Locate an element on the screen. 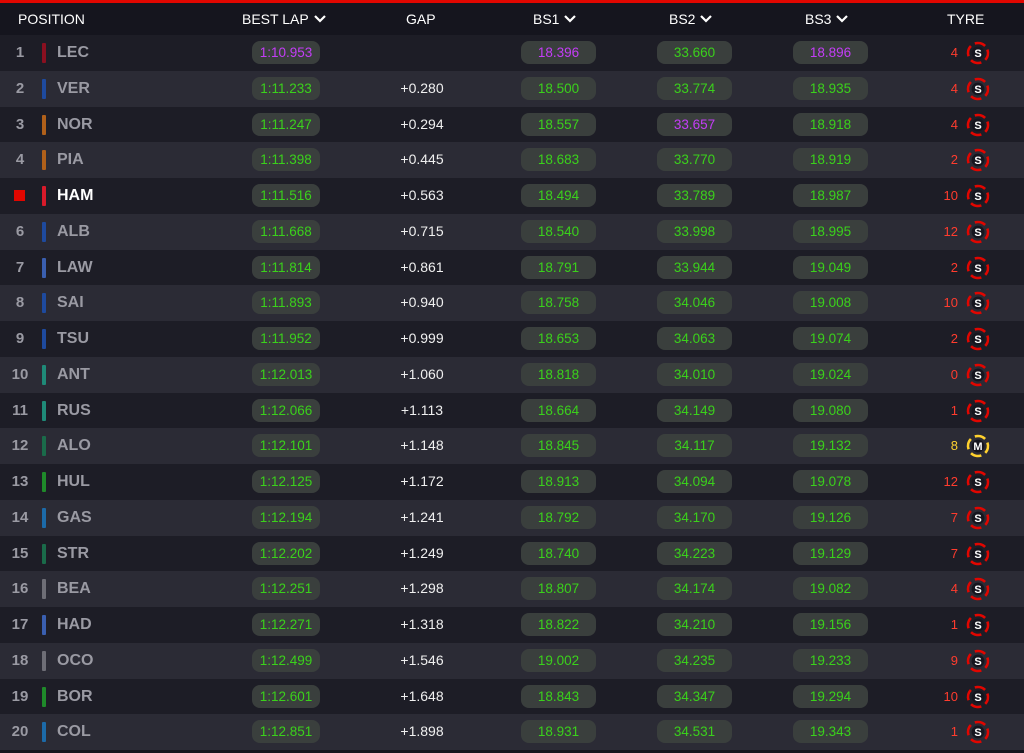 The height and width of the screenshot is (753, 1024). driver-code: BEA is located at coordinates (74, 589).